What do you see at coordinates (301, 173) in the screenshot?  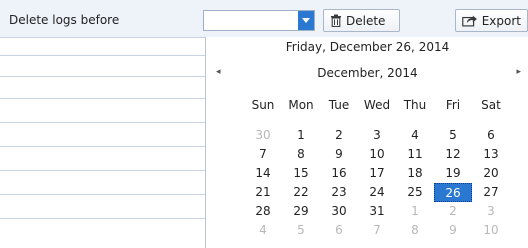 I see `calendar-day: 15` at bounding box center [301, 173].